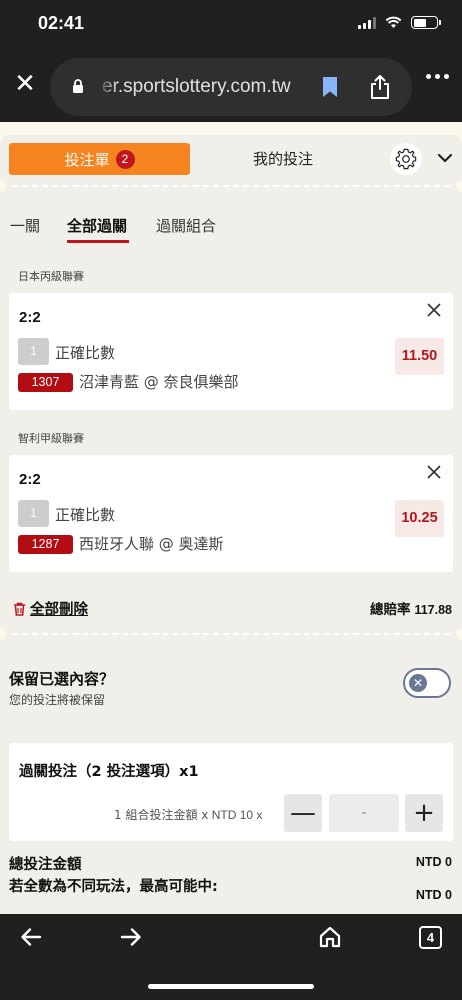  What do you see at coordinates (161, 815) in the screenshot?
I see `stake-prefix: 1 組合投注金額 x` at bounding box center [161, 815].